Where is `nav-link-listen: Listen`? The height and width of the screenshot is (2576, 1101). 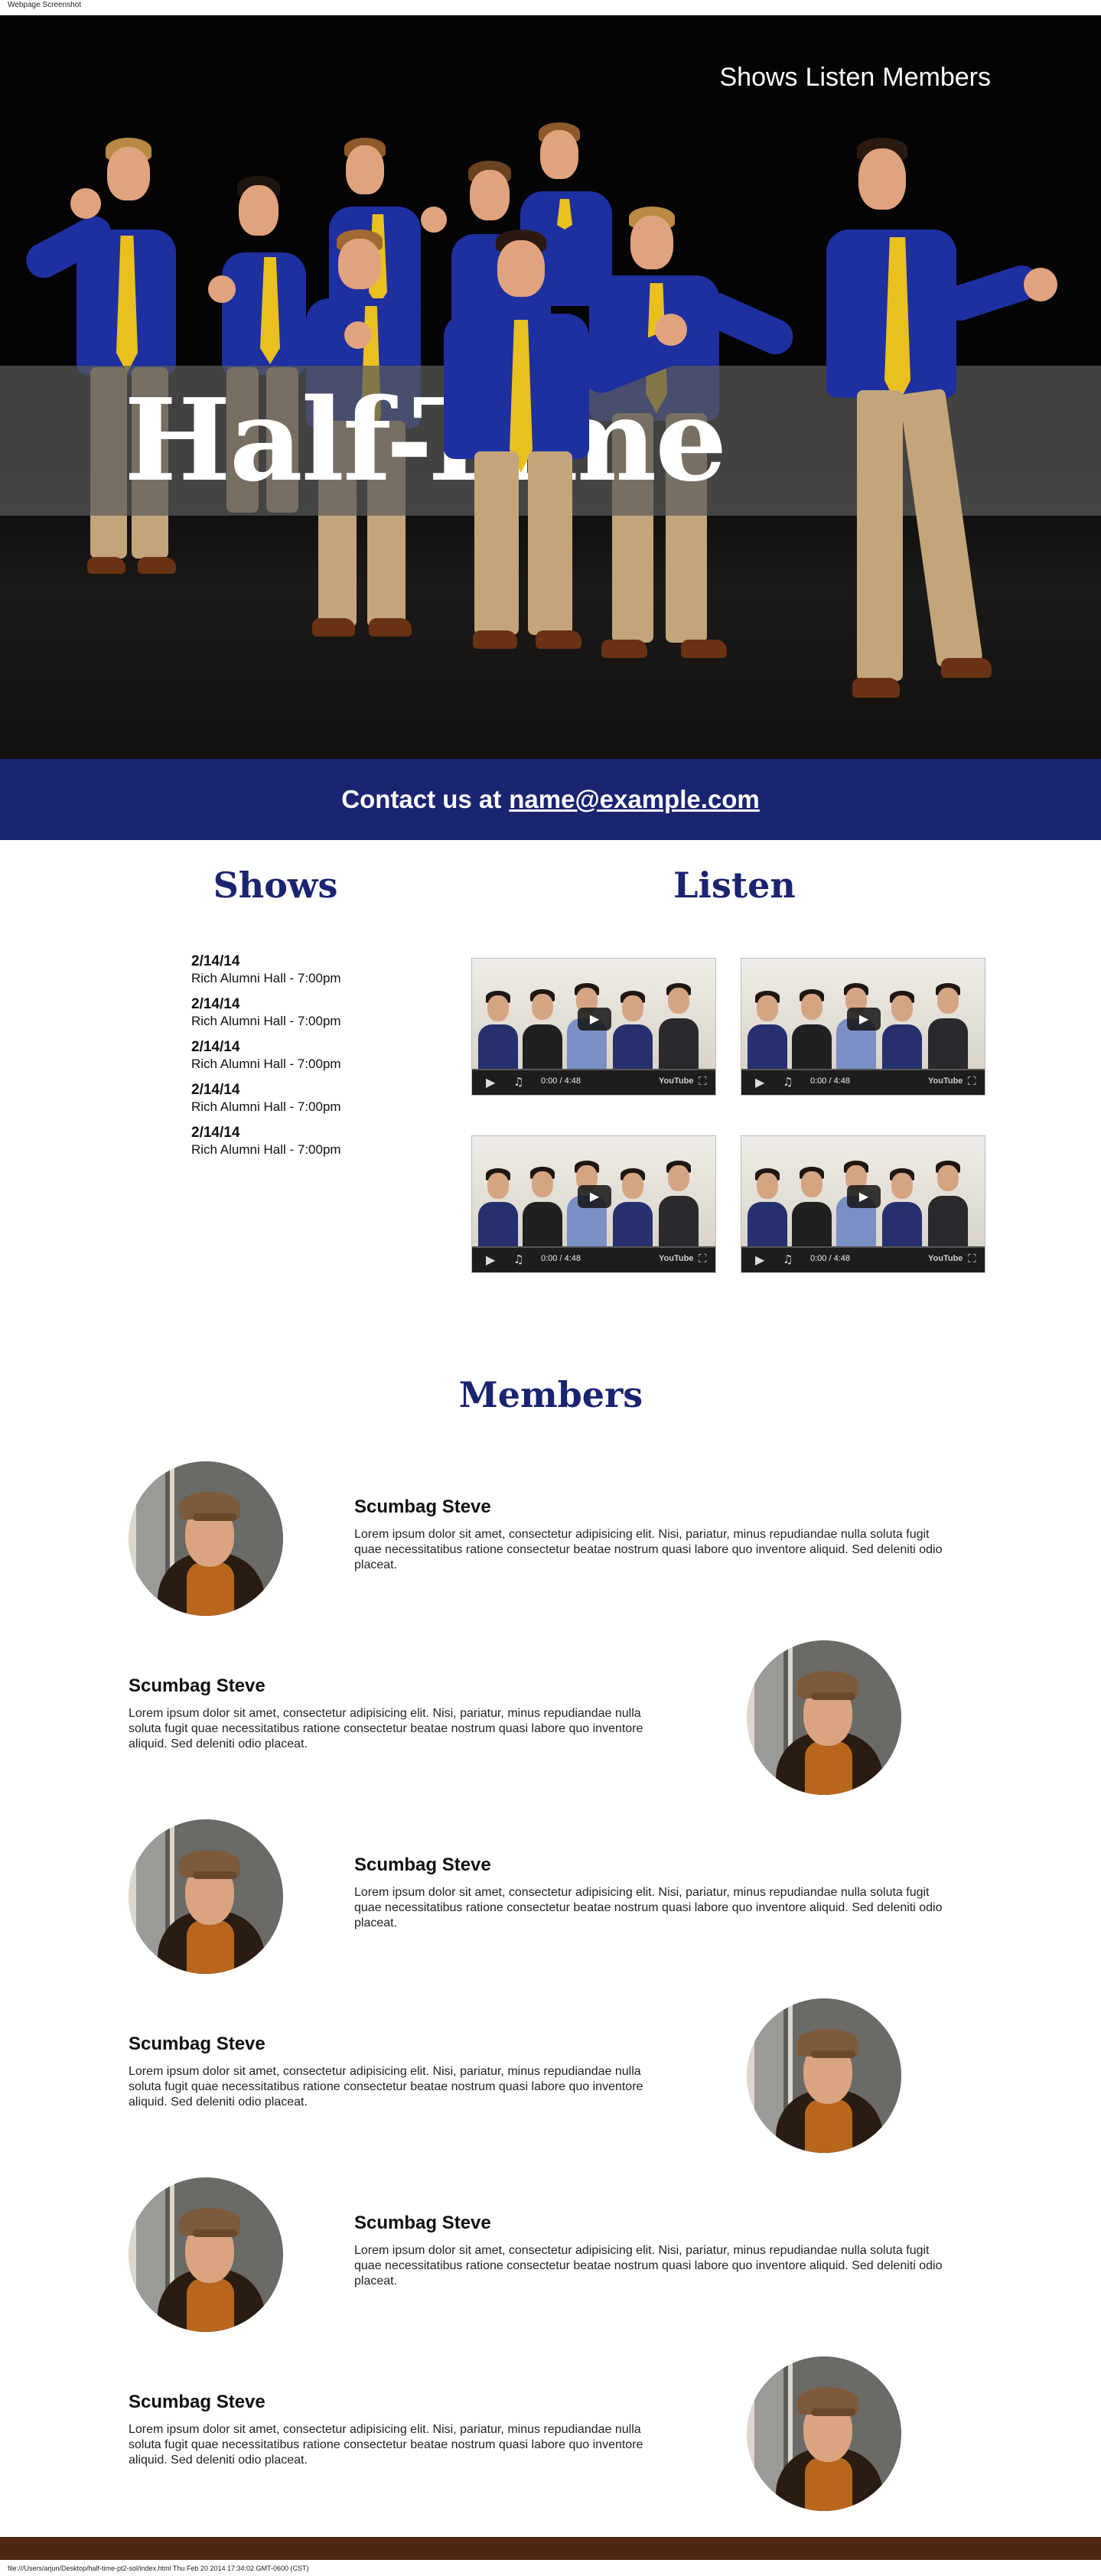 nav-link-listen: Listen is located at coordinates (841, 78).